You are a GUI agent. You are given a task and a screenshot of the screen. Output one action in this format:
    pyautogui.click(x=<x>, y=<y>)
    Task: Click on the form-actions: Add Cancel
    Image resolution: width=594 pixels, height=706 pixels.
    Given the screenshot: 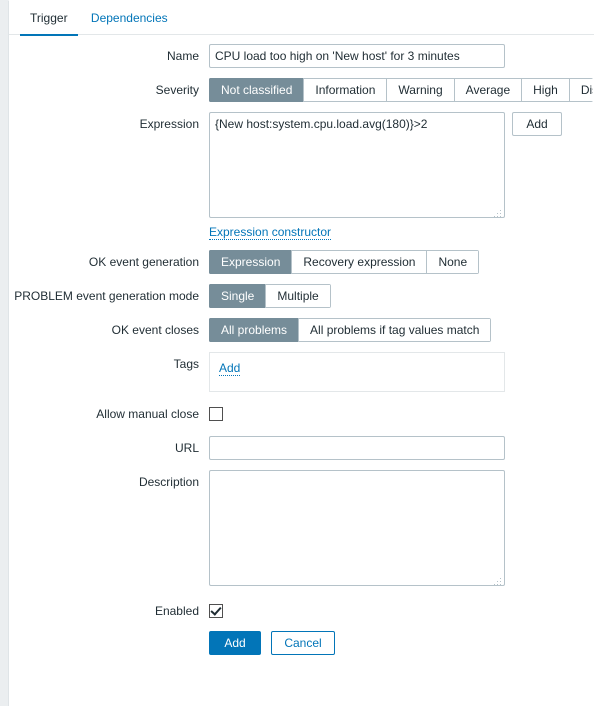 What is the action you would take?
    pyautogui.click(x=401, y=643)
    